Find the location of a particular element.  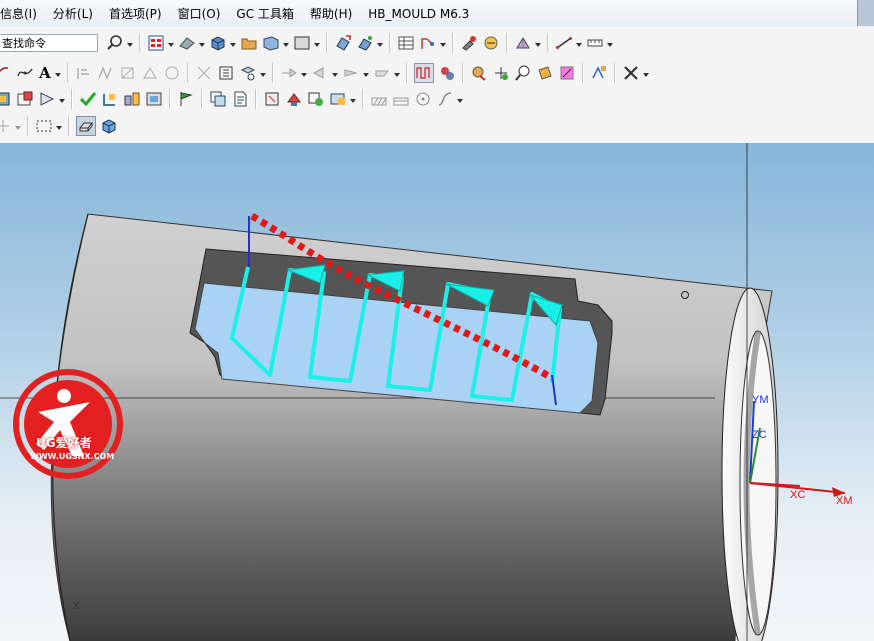

command-finder-input is located at coordinates (49, 43).